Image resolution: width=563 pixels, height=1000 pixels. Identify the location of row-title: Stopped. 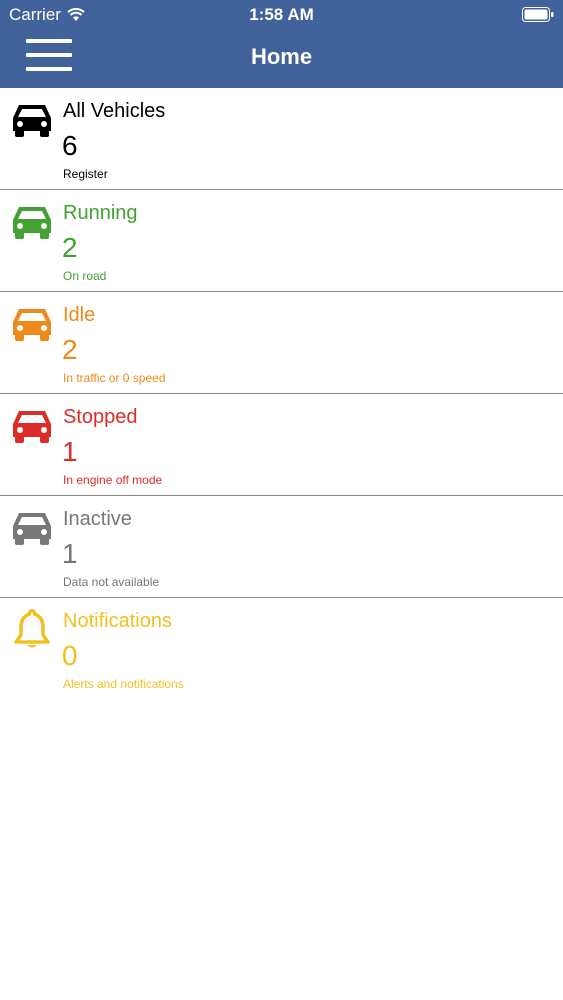
(100, 417).